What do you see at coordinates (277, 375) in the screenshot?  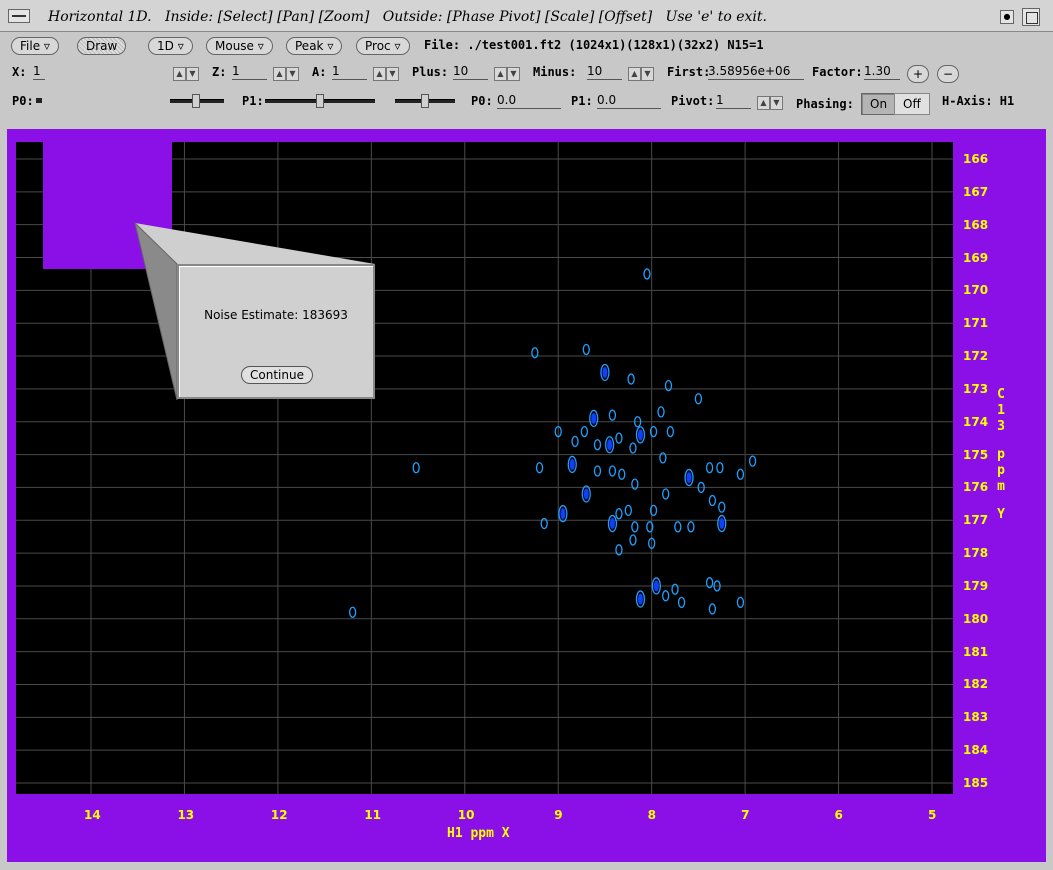 I see `continue-button: Continue` at bounding box center [277, 375].